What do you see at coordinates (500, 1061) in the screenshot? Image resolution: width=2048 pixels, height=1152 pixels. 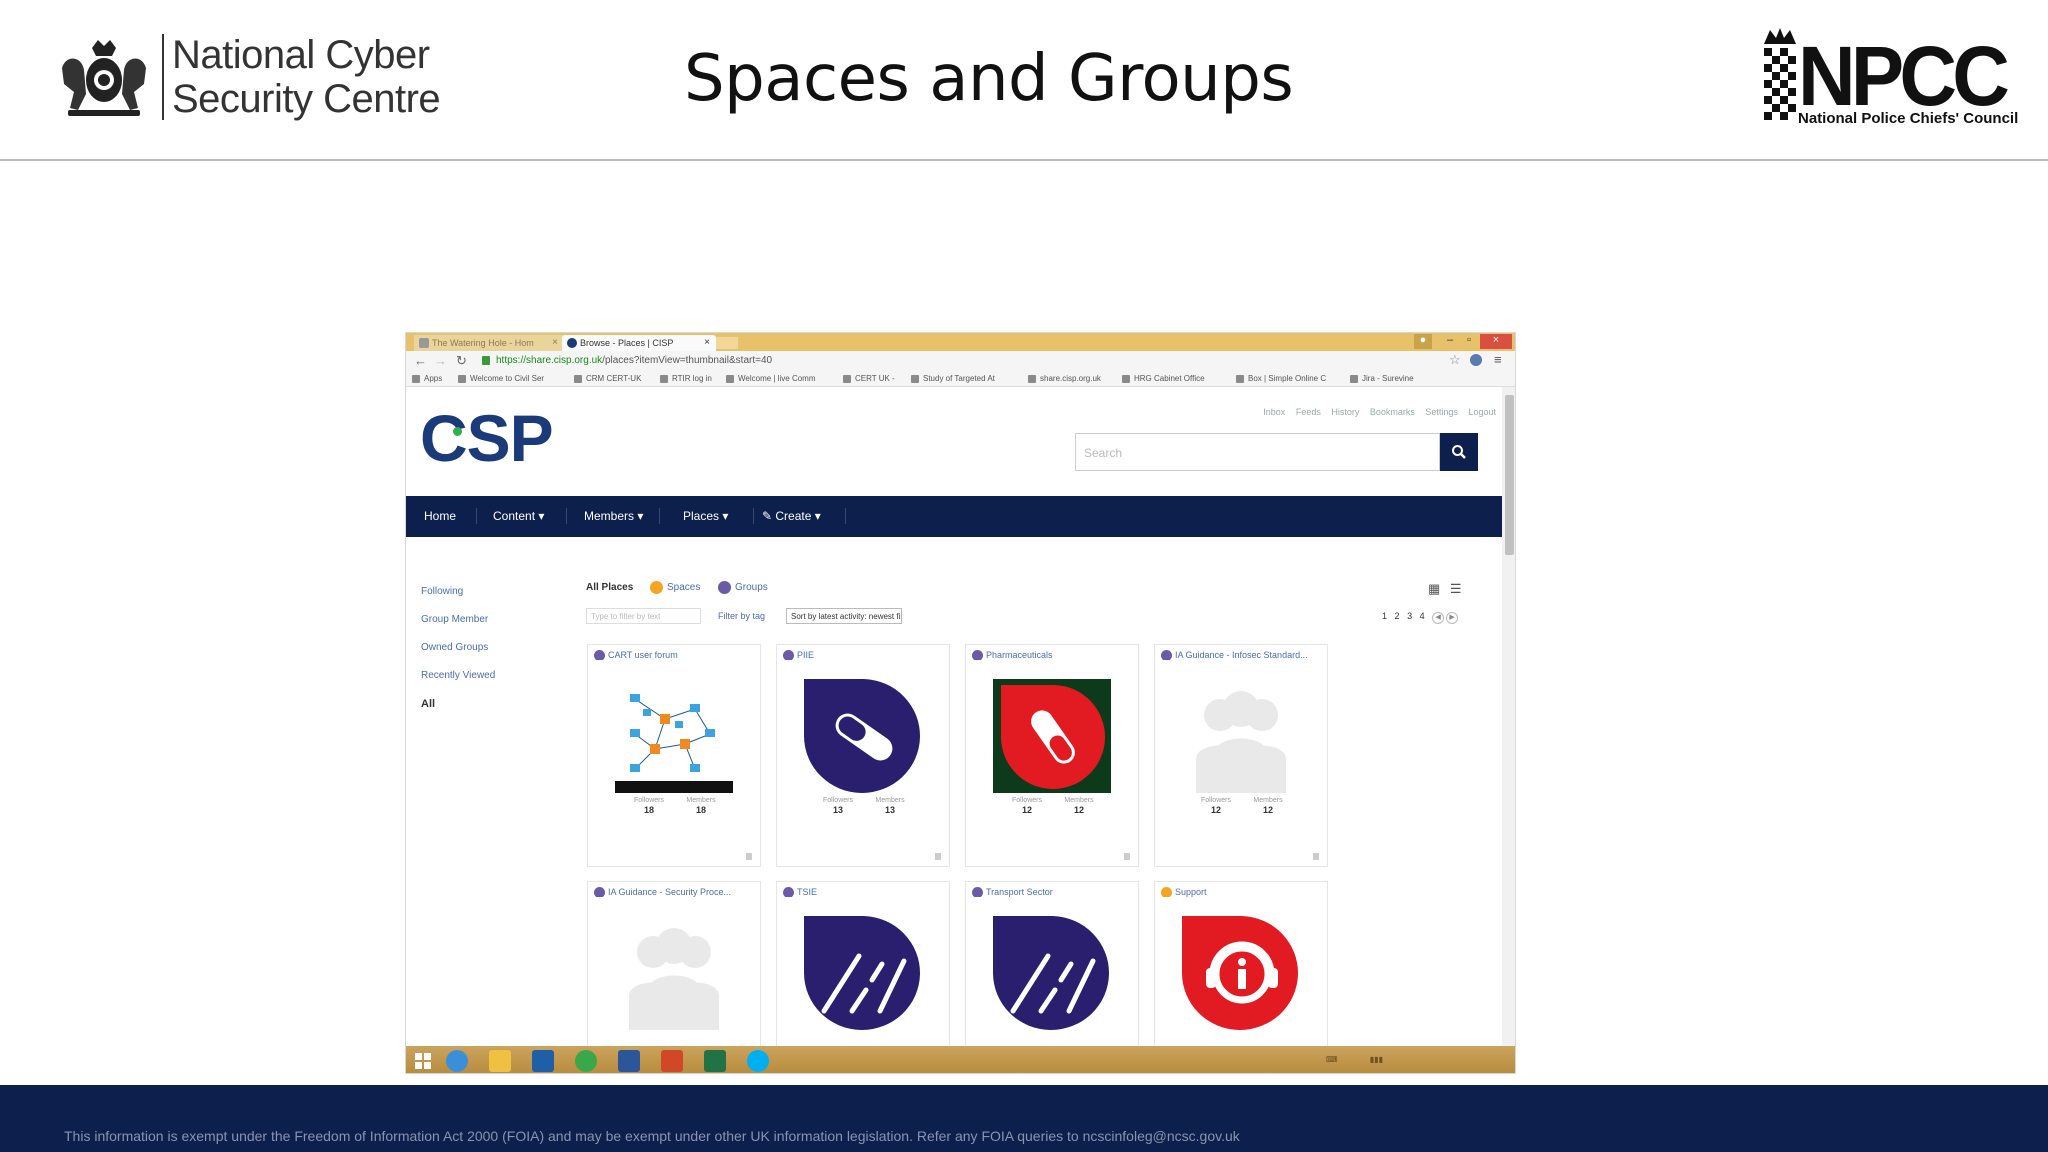 I see `file-explorer-icon` at bounding box center [500, 1061].